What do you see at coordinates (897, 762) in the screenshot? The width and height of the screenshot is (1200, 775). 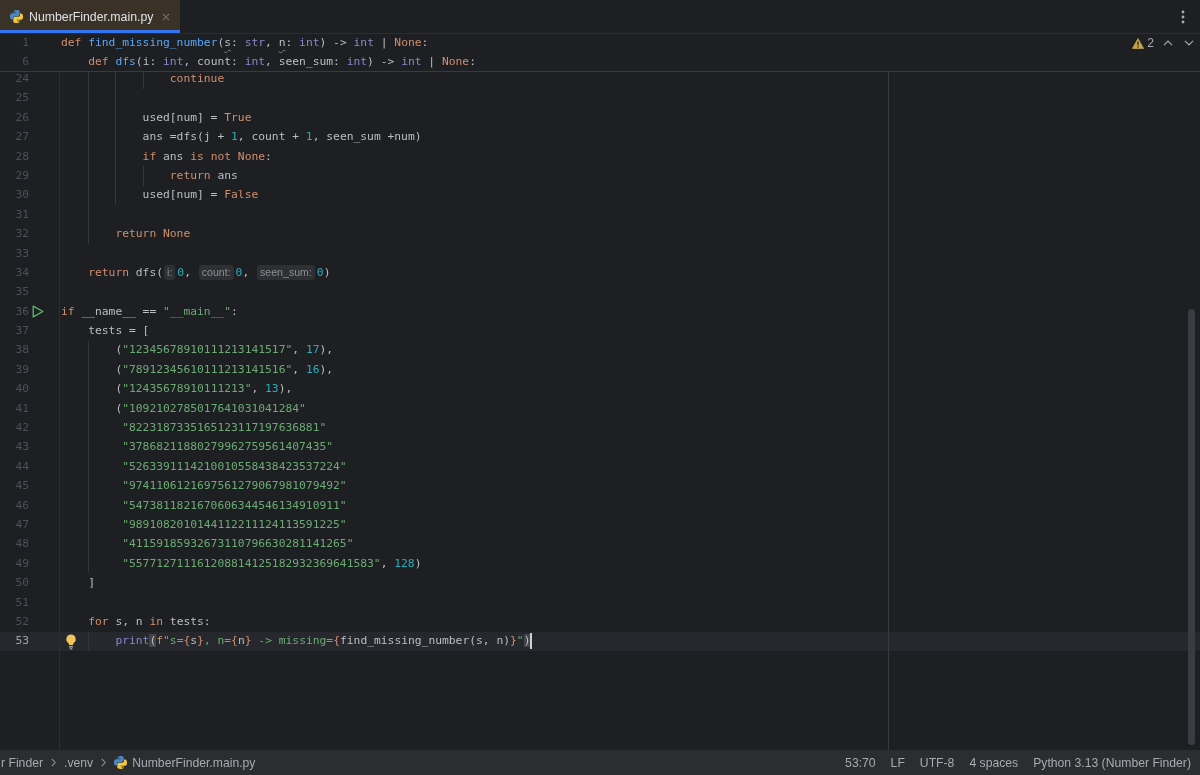 I see `status-bar-widget: LF` at bounding box center [897, 762].